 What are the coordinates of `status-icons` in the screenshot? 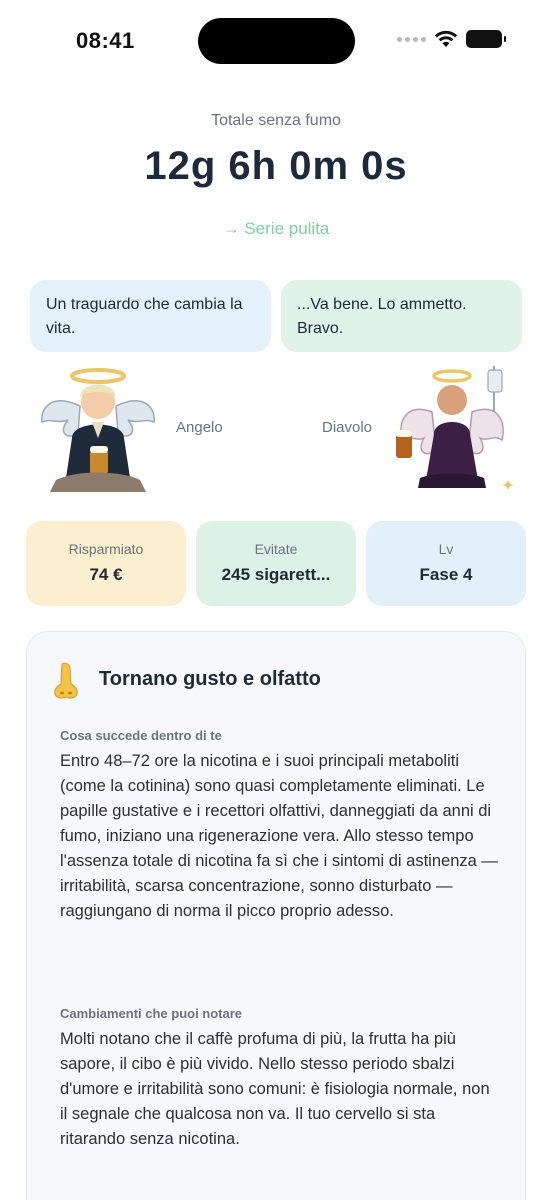 It's located at (451, 39).